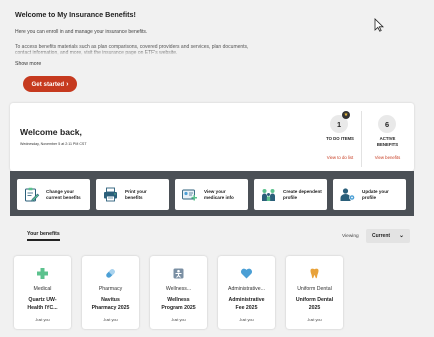  I want to click on benefit-name-line: Fee 2025, so click(246, 308).